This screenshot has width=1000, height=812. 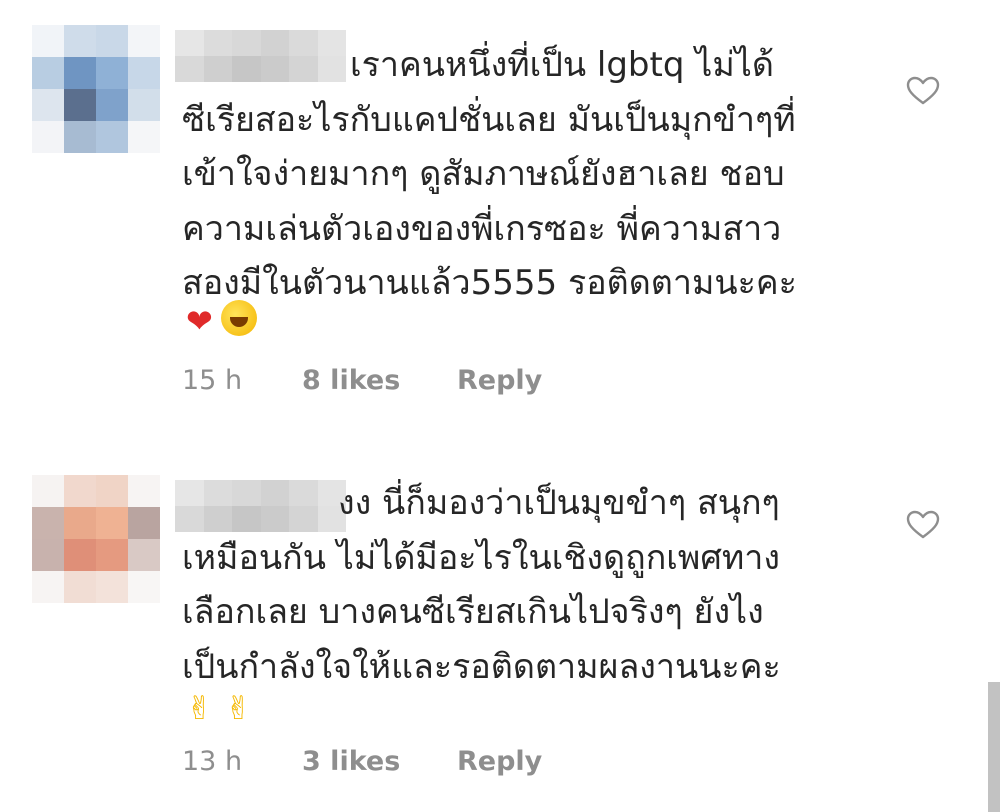 What do you see at coordinates (379, 761) in the screenshot?
I see `likes-count: 3 likes` at bounding box center [379, 761].